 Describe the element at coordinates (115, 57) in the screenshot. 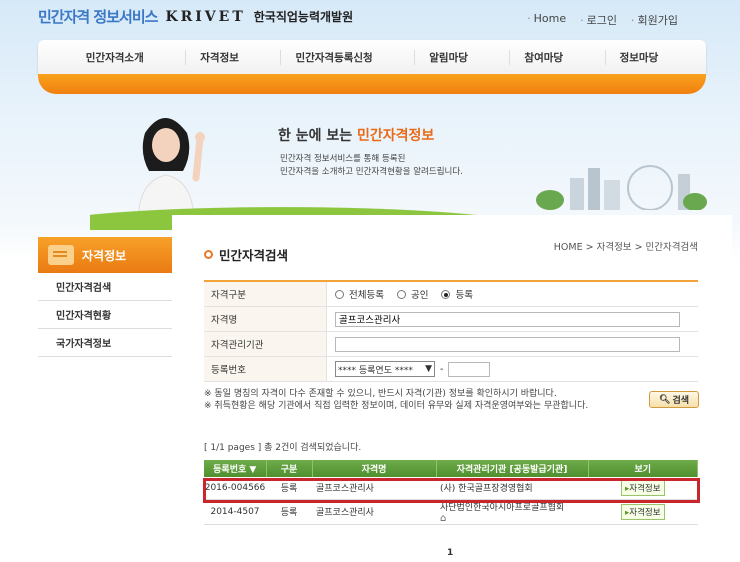

I see `nav-item-intro: 민간자격소개` at that location.